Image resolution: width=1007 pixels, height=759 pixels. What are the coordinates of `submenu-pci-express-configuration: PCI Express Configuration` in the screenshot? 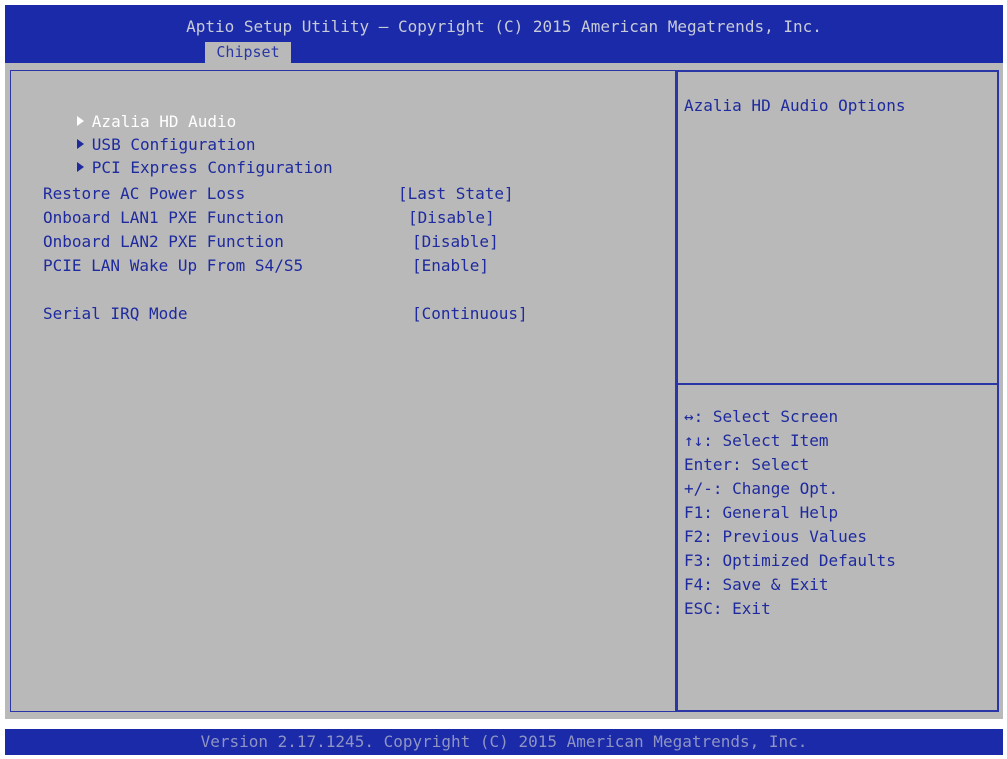 It's located at (176, 156).